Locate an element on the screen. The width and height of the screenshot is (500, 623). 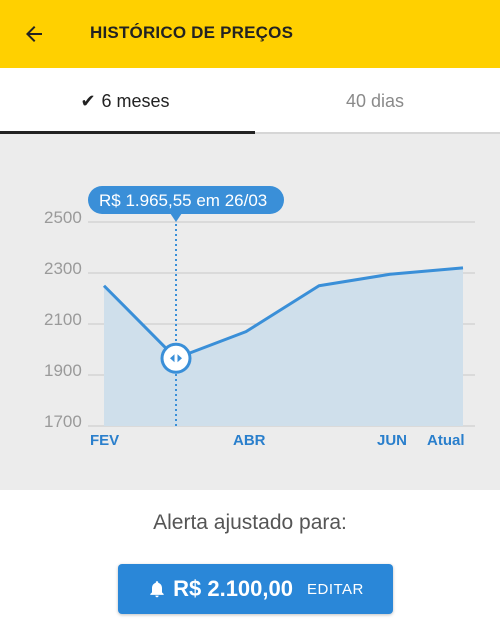
period-tabs: ✔ 6 meses 40 dias is located at coordinates (250, 101).